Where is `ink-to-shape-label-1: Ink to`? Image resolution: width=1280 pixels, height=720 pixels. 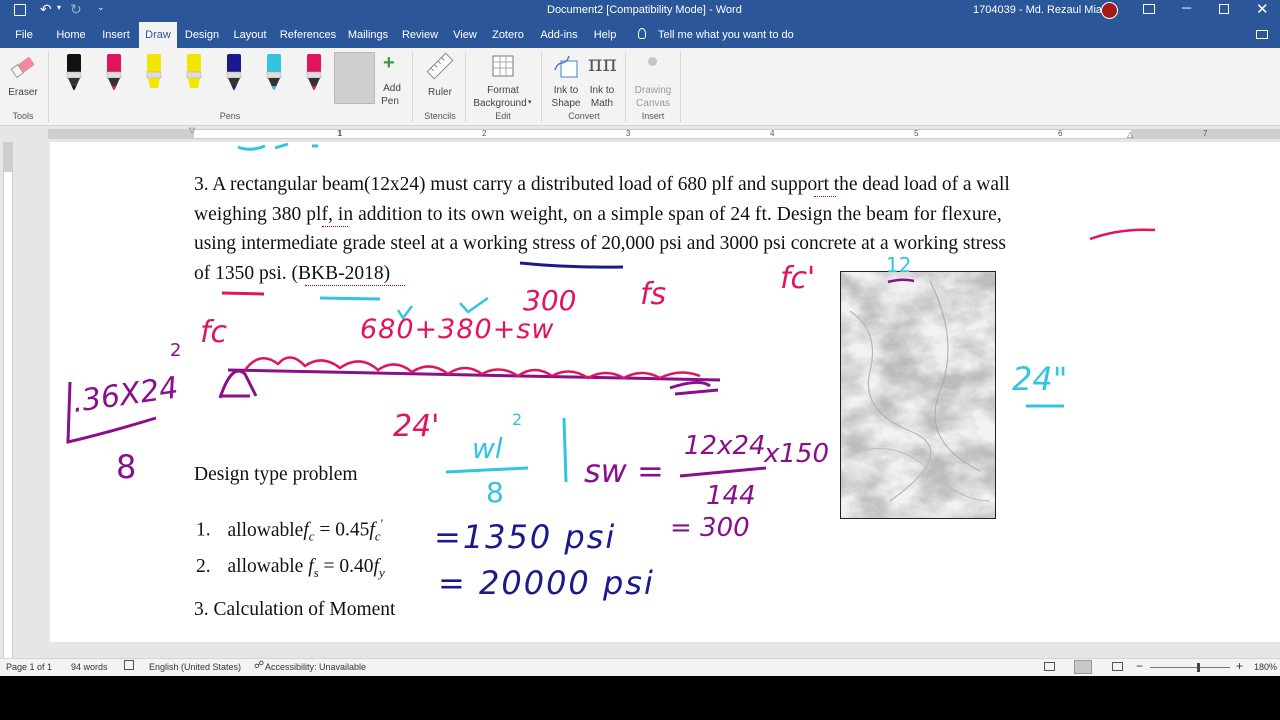 ink-to-shape-label-1: Ink to is located at coordinates (566, 90).